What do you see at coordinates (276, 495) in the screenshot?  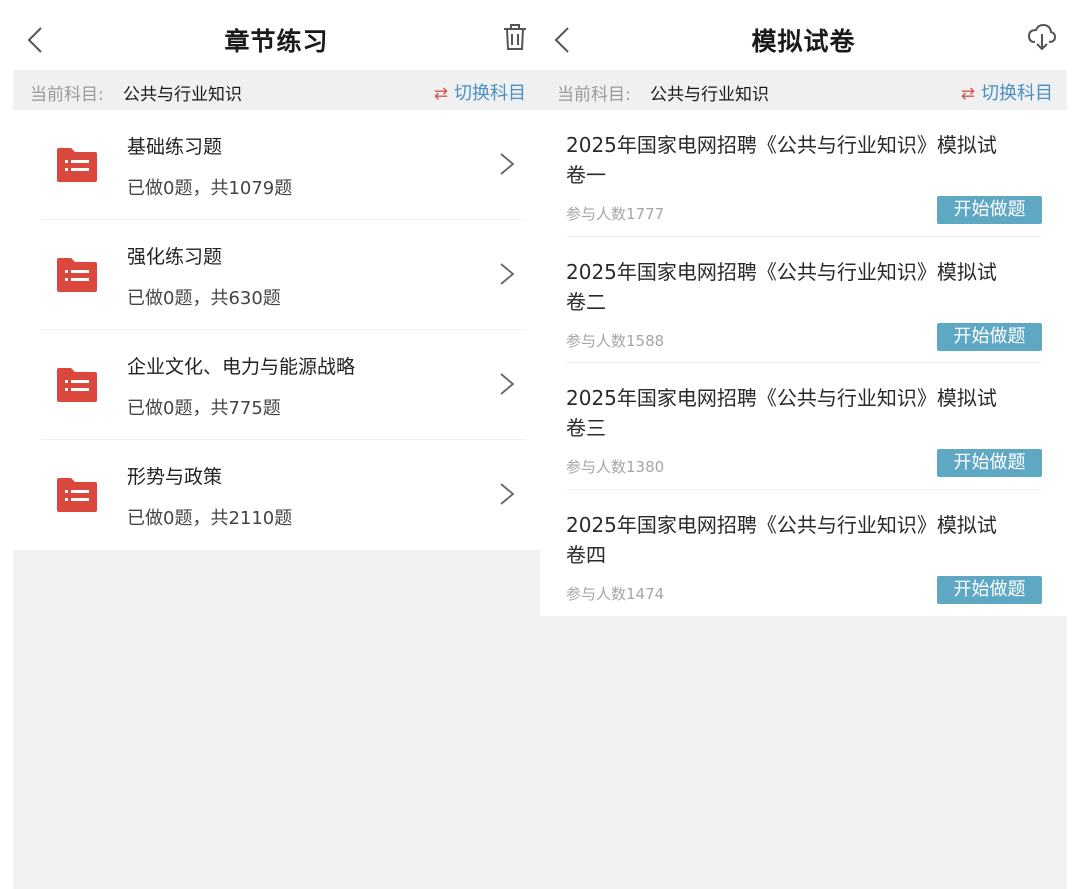 I see `list-item: 形势与政策 已做0题，共2110题` at bounding box center [276, 495].